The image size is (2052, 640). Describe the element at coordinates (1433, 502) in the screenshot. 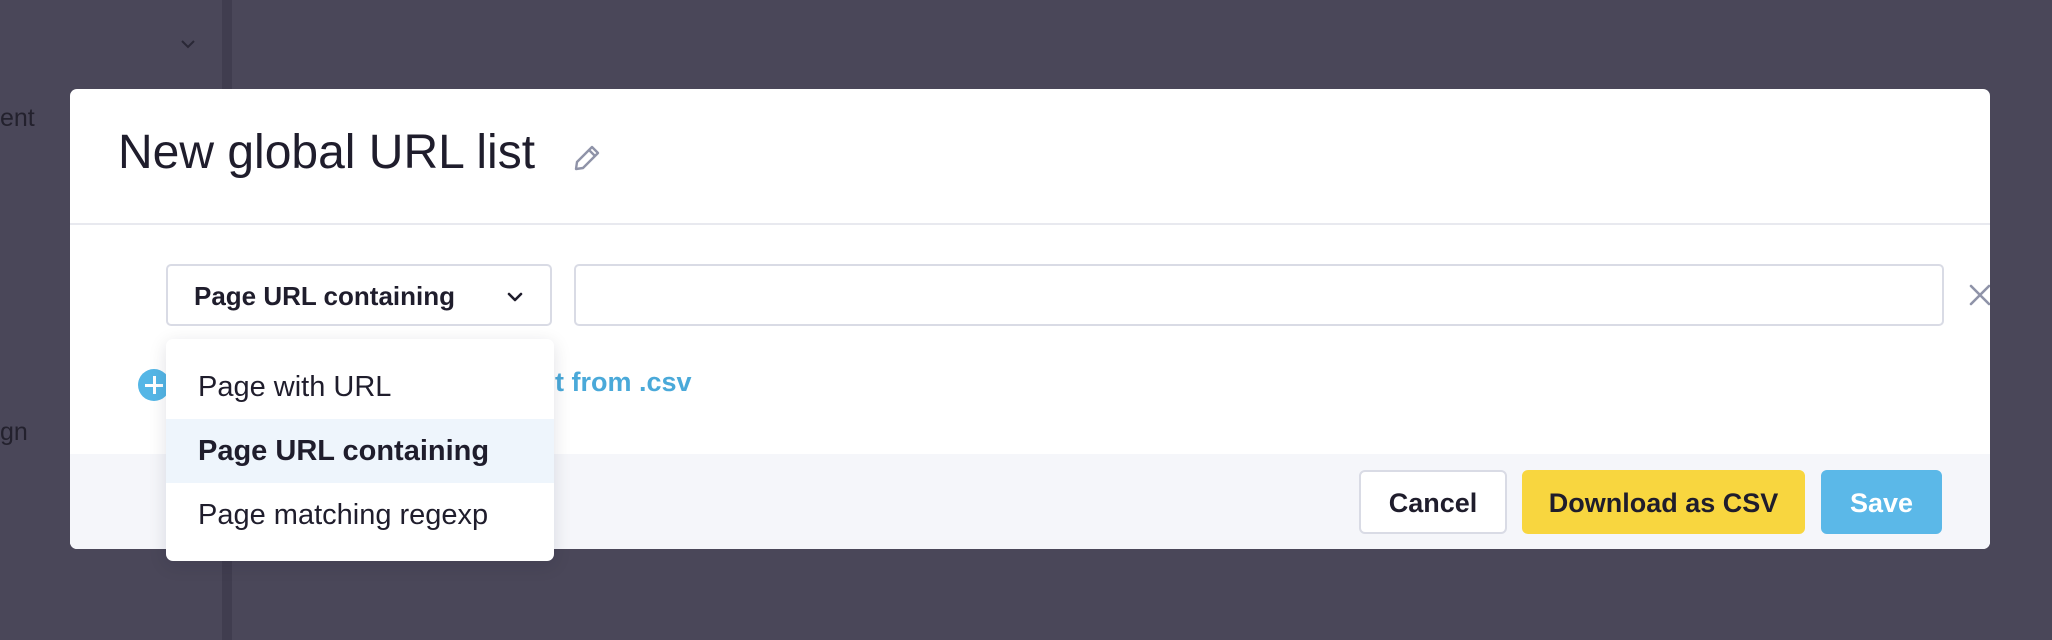

I see `cancel-button: Cancel` at that location.